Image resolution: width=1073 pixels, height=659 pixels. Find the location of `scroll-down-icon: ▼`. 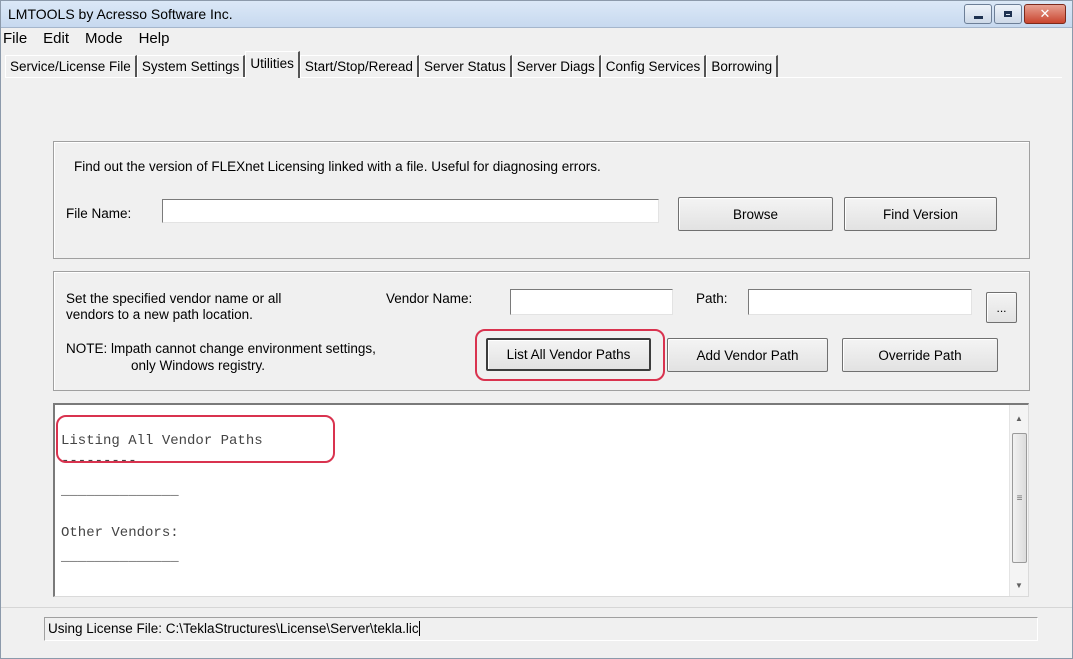

scroll-down-icon: ▼ is located at coordinates (1019, 585).